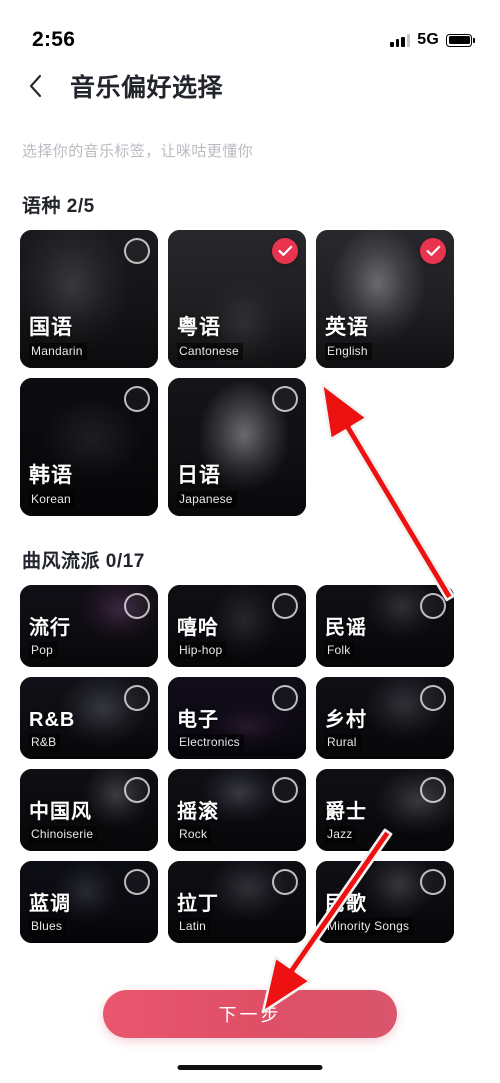  I want to click on card-title-cn: 中国风, so click(60, 811).